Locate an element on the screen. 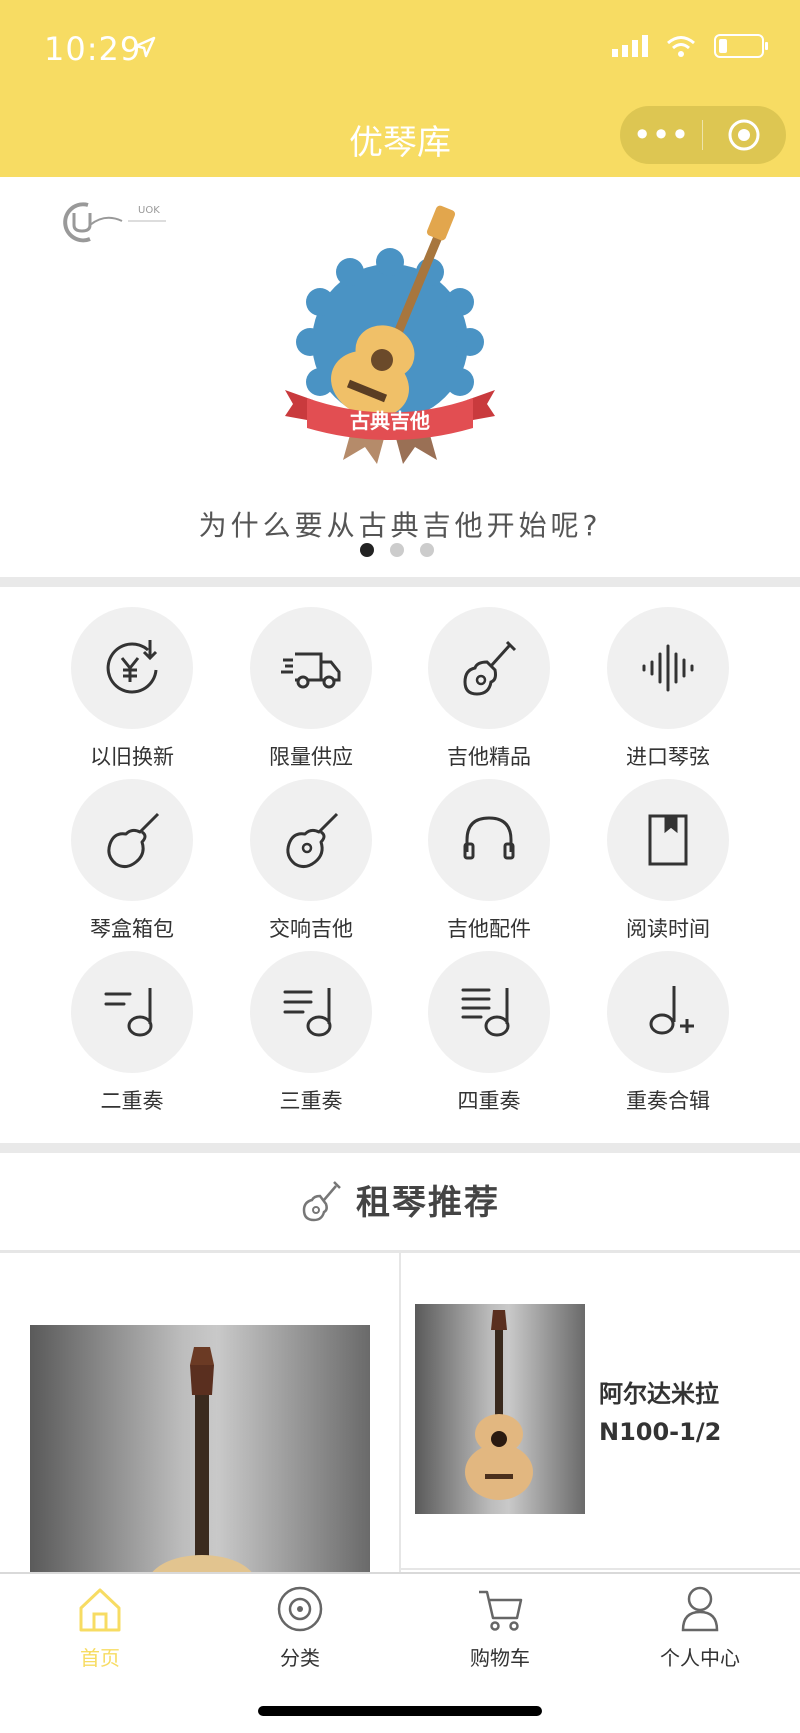 The image size is (800, 1733). product-name-line2: N100-1/2 is located at coordinates (660, 1432).